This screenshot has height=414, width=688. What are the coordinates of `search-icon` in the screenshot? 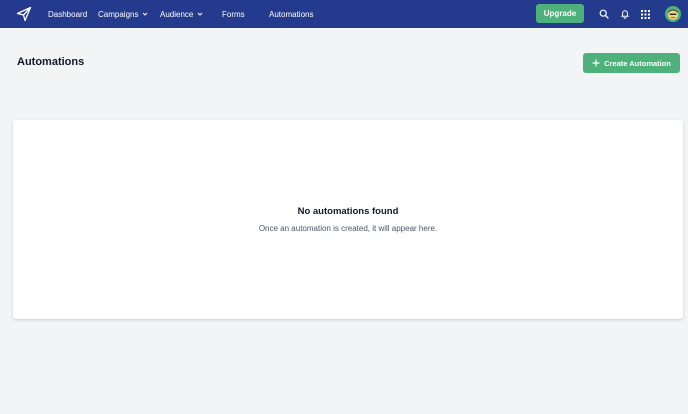 It's located at (604, 14).